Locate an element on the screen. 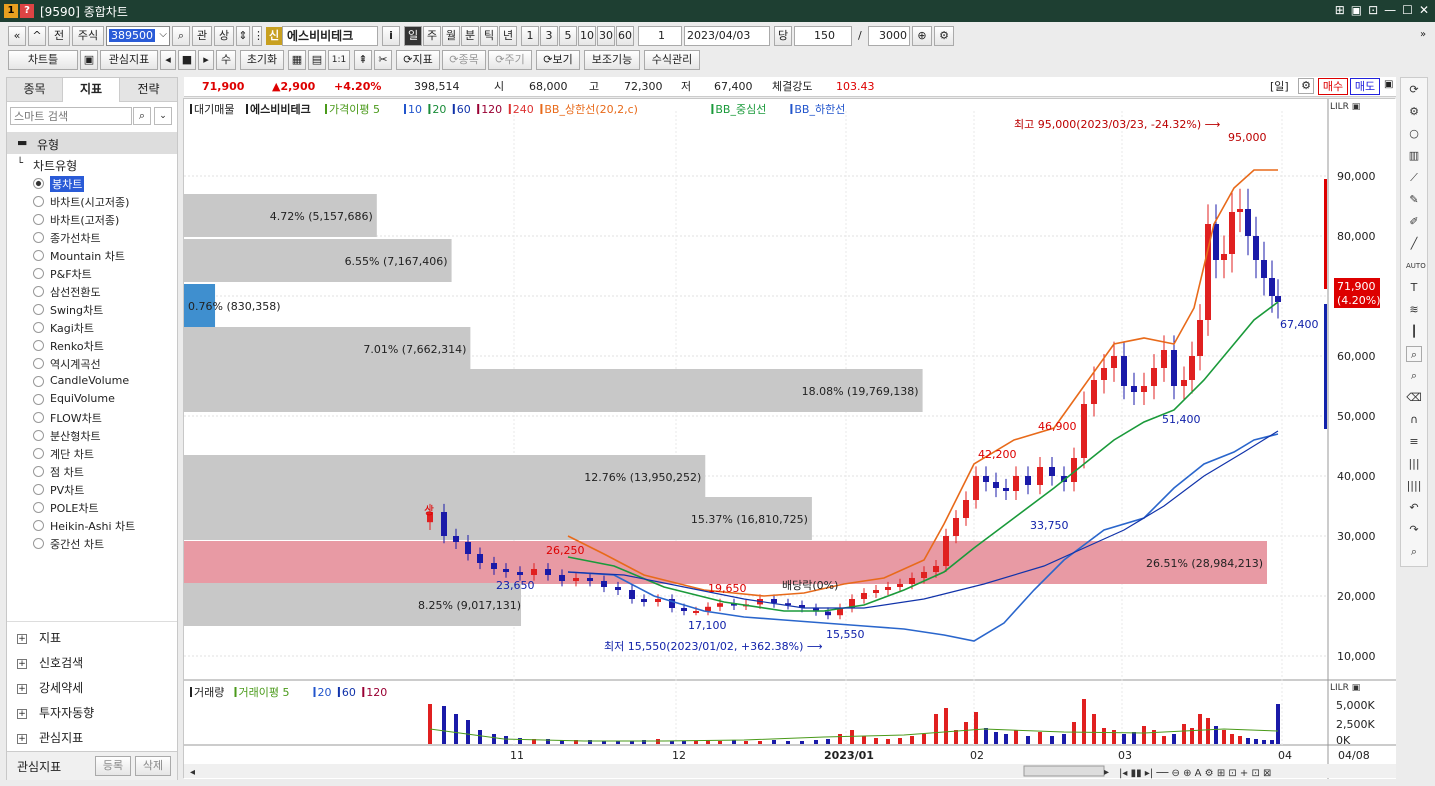 Image resolution: width=1435 pixels, height=786 pixels. expand-icon: » is located at coordinates (1423, 34).